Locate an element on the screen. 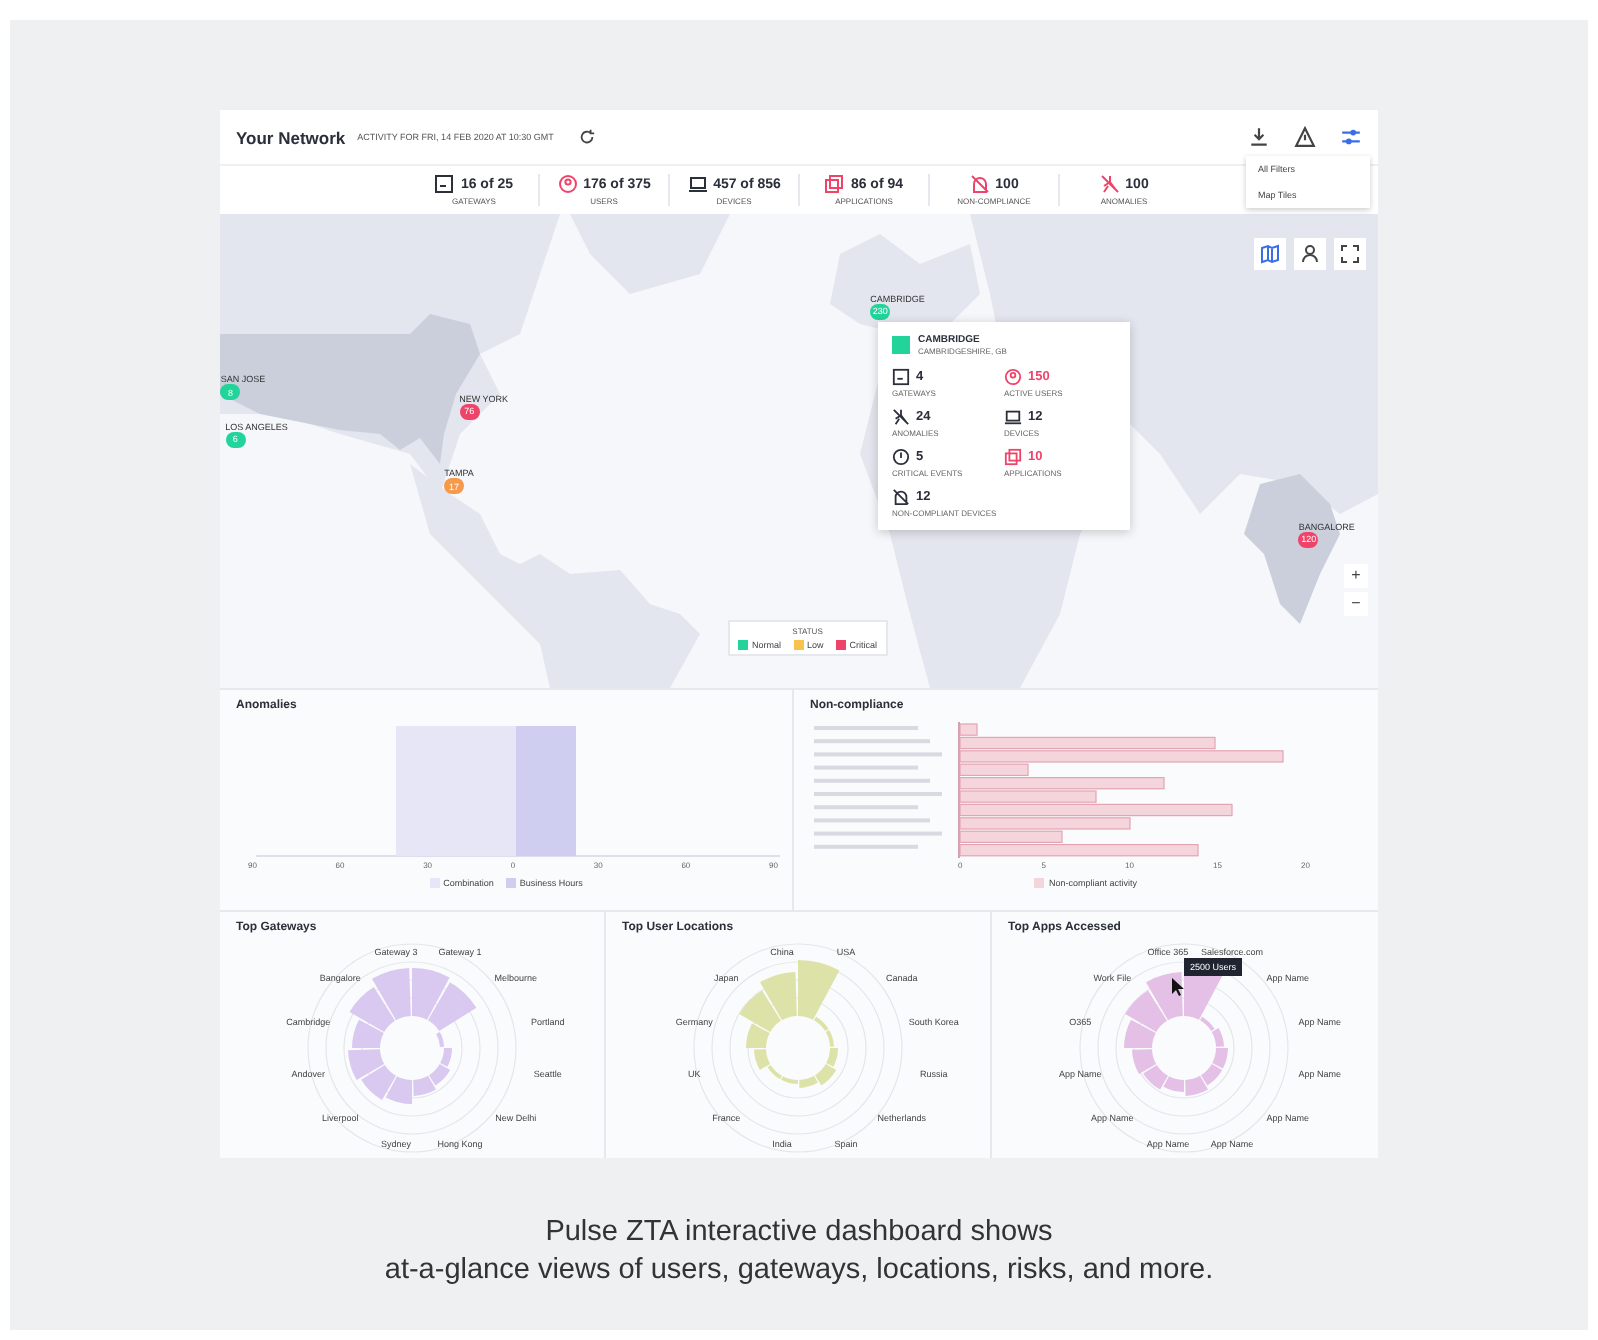  zoom-button: − is located at coordinates (1356, 604).